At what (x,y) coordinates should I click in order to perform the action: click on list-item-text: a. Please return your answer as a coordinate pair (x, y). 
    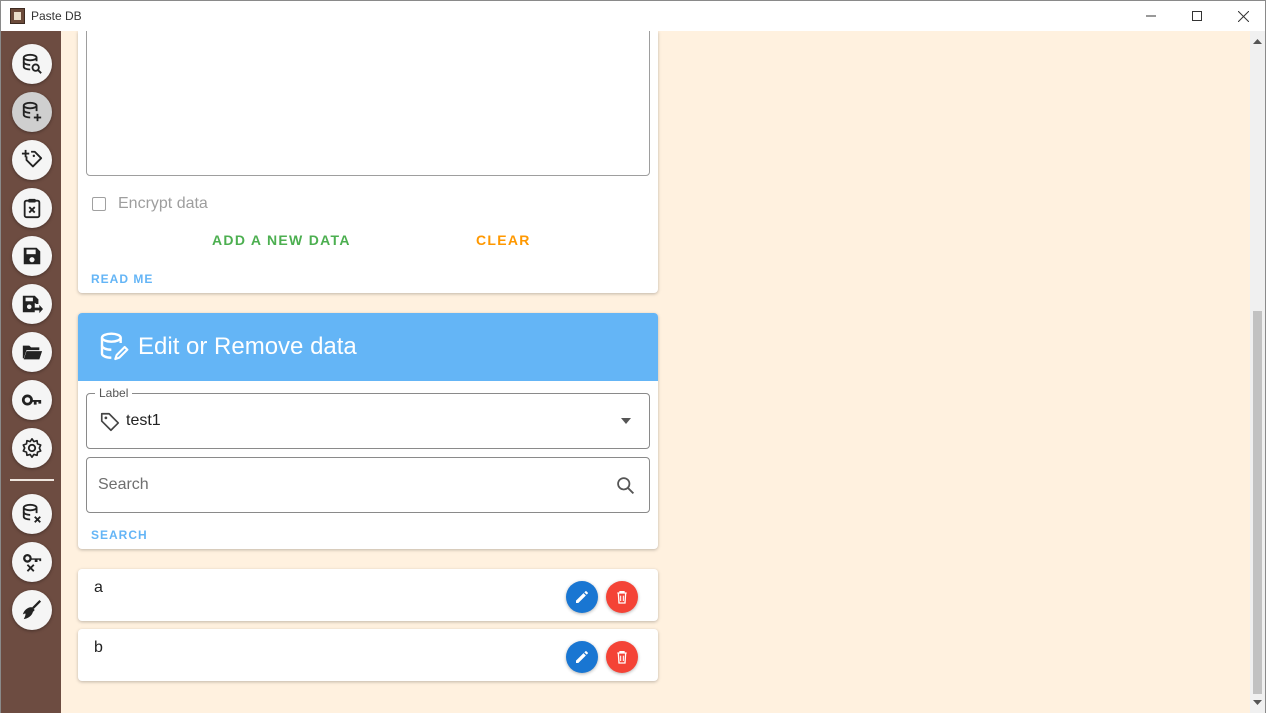
    Looking at the image, I should click on (98, 587).